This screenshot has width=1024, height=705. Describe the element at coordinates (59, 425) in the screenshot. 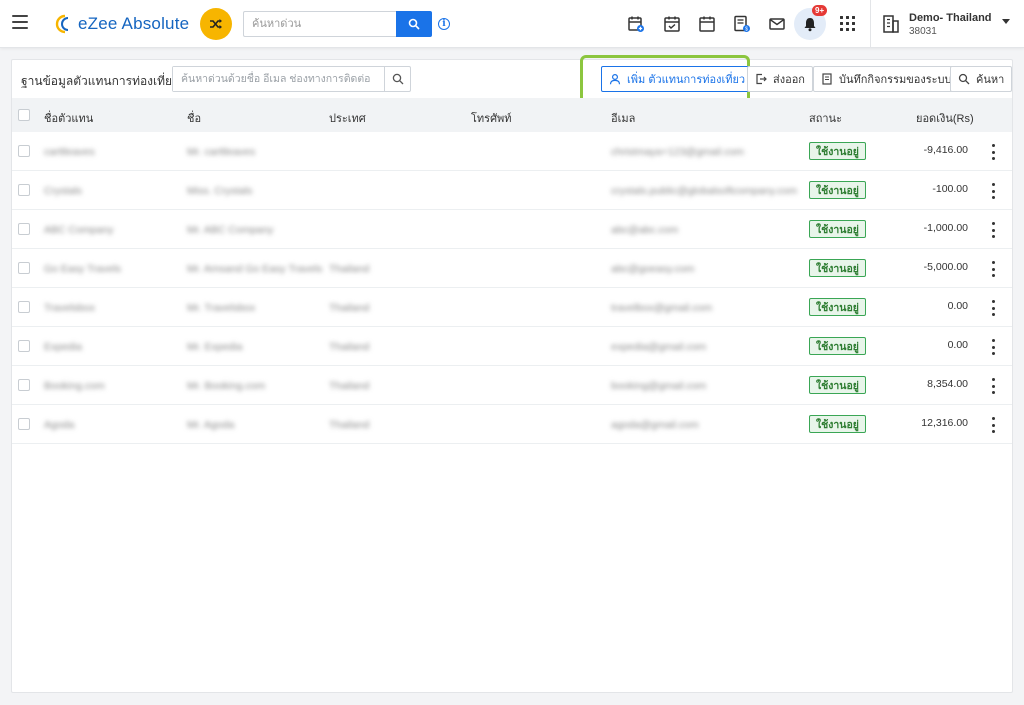

I see `agent-name-cell: Agoda` at that location.